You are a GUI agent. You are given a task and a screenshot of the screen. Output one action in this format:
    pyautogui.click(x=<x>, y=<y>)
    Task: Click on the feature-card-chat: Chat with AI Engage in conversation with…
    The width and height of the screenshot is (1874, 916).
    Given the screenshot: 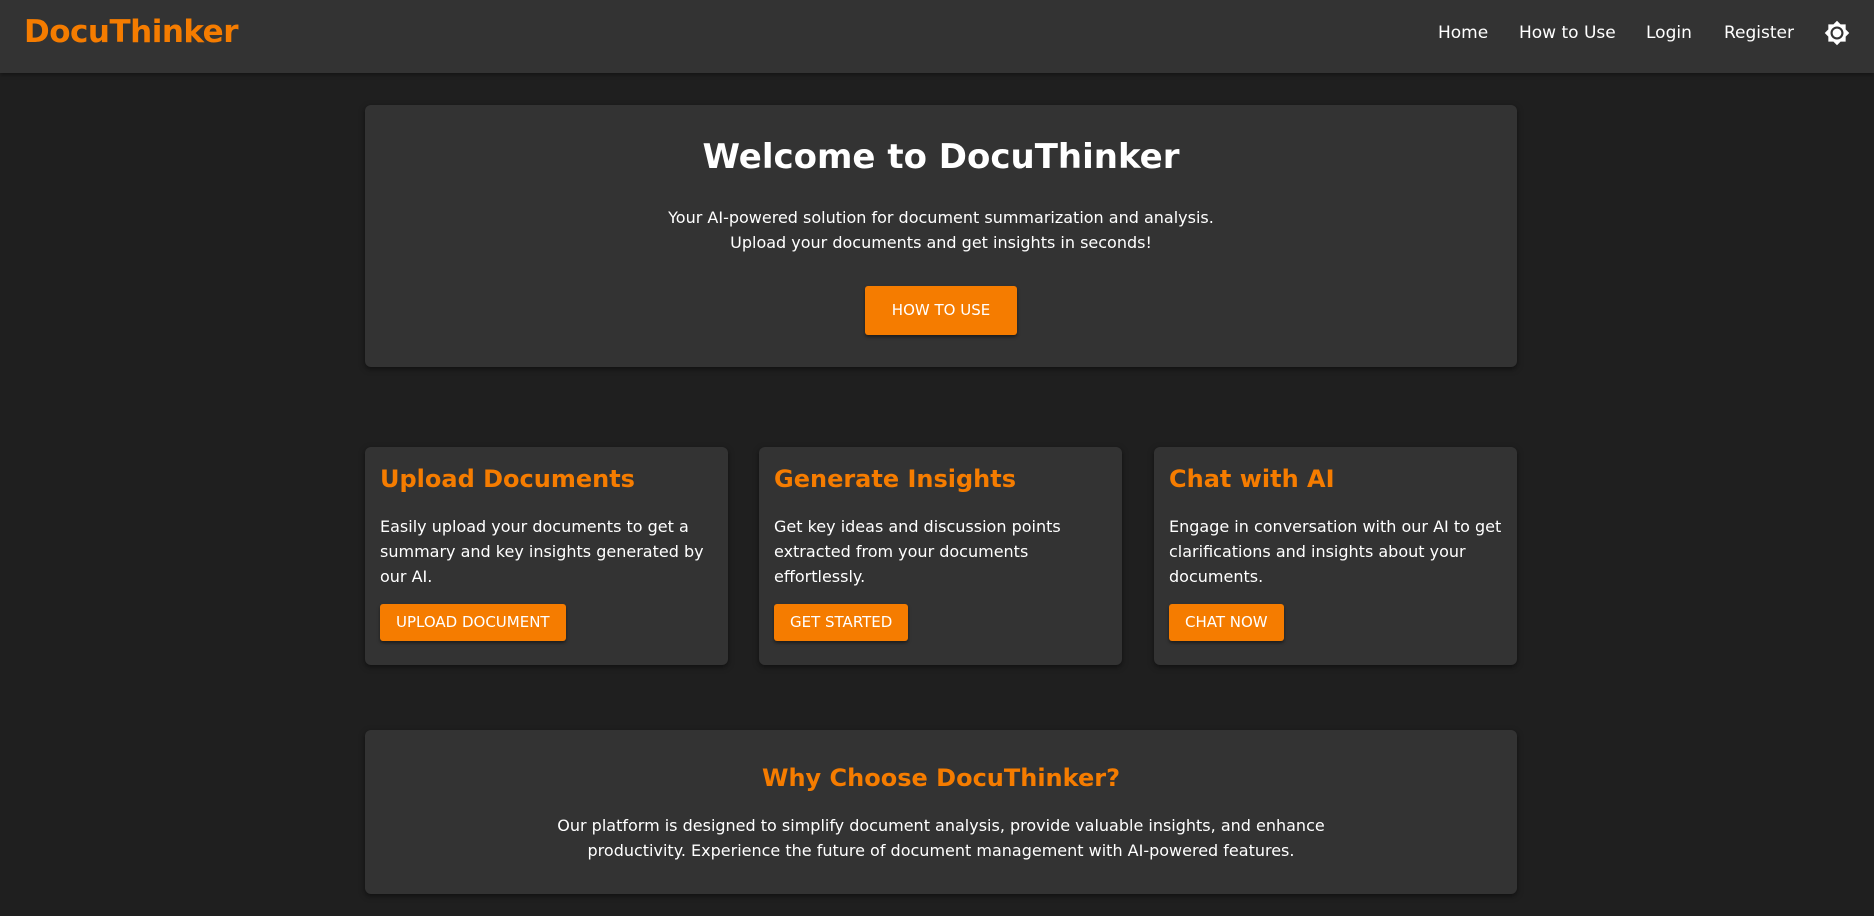 What is the action you would take?
    pyautogui.click(x=1335, y=556)
    